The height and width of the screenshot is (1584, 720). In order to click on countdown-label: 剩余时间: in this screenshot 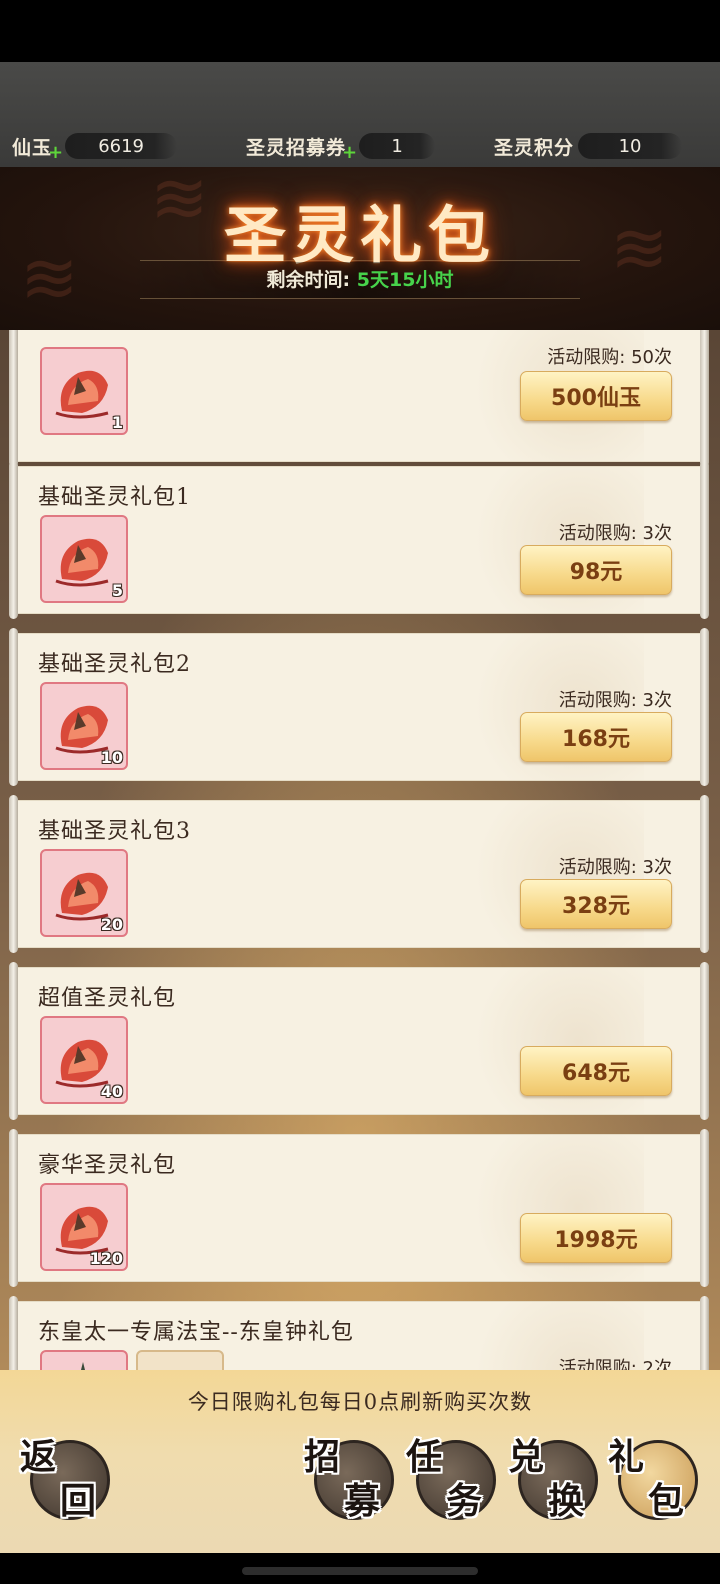, I will do `click(308, 280)`.